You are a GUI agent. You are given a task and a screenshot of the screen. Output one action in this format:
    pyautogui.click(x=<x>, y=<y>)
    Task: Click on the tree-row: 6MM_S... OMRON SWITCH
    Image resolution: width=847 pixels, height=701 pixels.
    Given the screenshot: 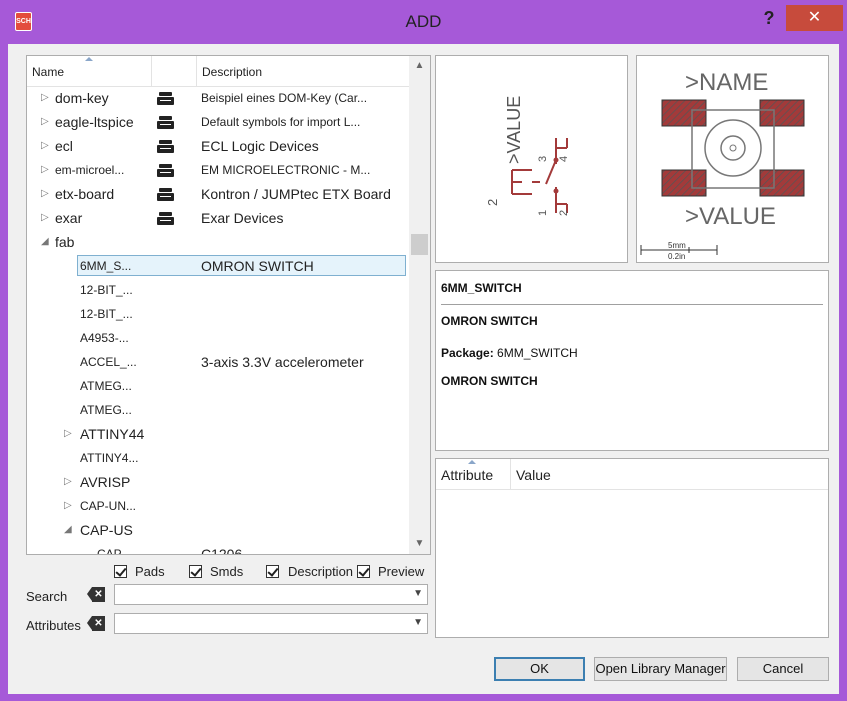 What is the action you would take?
    pyautogui.click(x=218, y=266)
    